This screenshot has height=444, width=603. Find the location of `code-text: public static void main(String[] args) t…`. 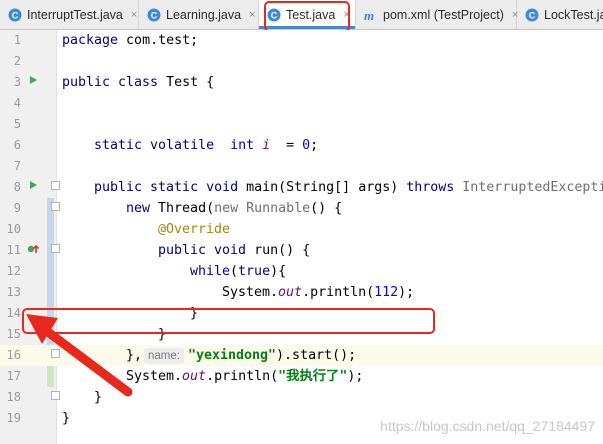

code-text: public static void main(String[] args) t… is located at coordinates (348, 187).